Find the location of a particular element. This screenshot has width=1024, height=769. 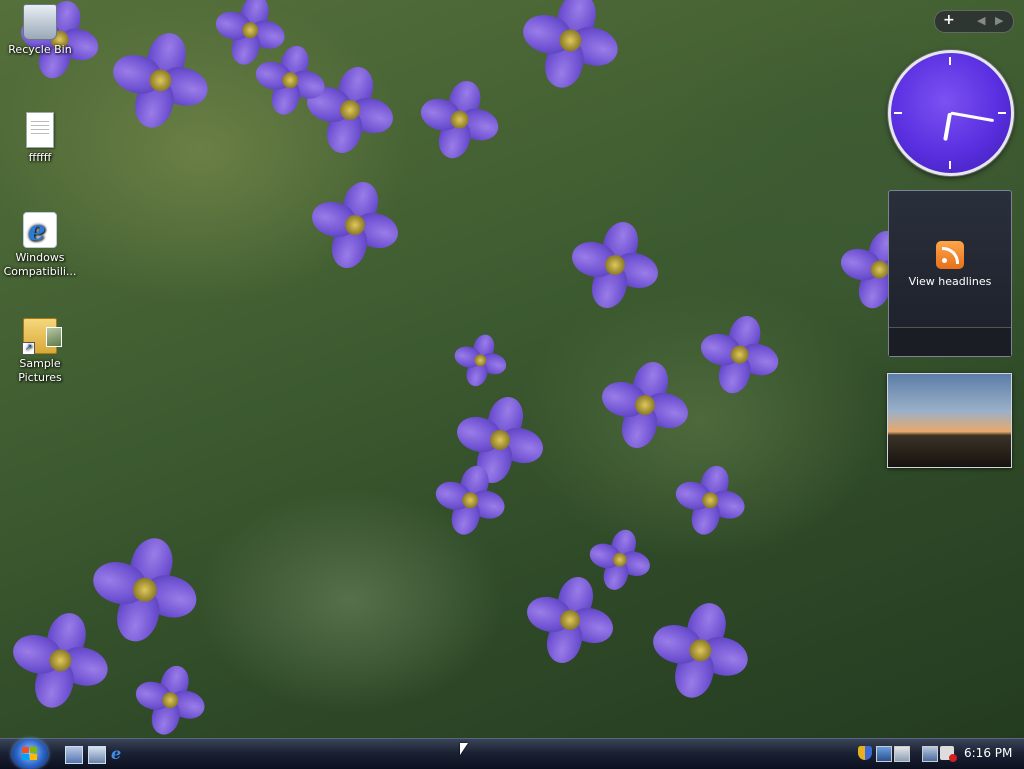

recycle-bin-icon is located at coordinates (40, 22).